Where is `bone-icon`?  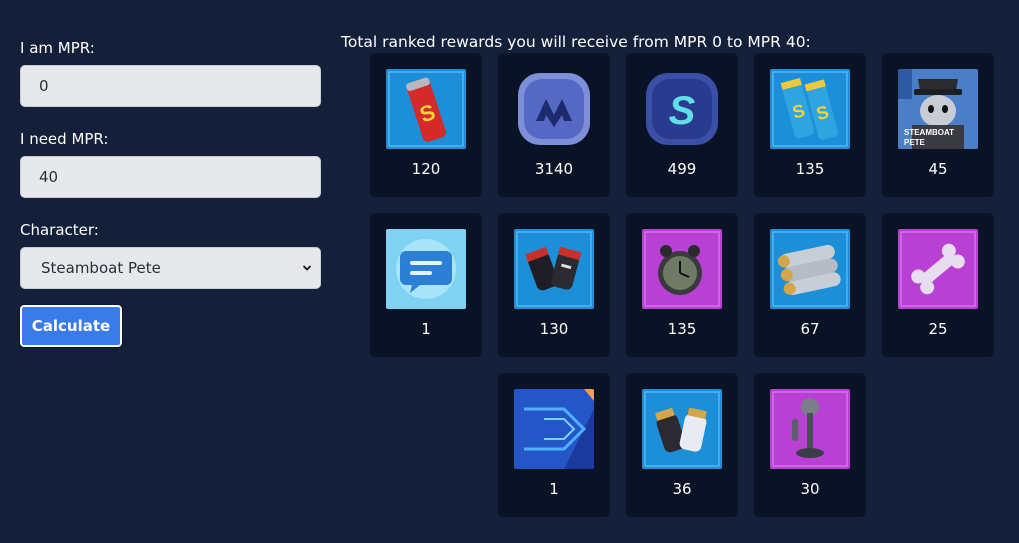 bone-icon is located at coordinates (938, 269).